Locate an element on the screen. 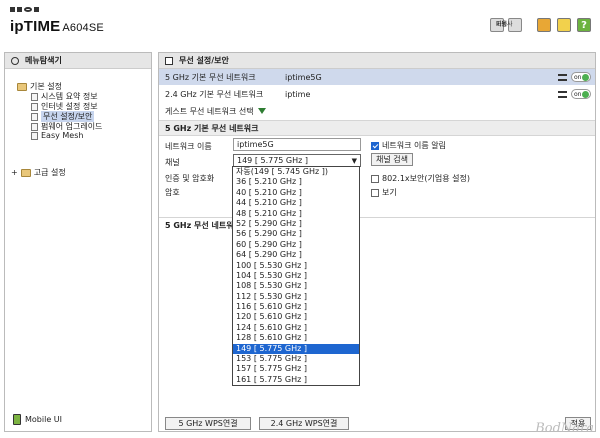  wizard-icon is located at coordinates (544, 25).